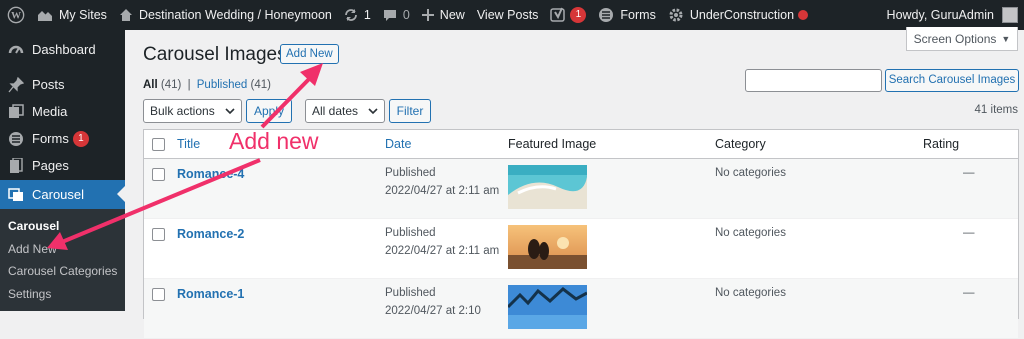 The height and width of the screenshot is (339, 1024). I want to click on account-menu: Howdy, GuruAdmin, so click(955, 15).